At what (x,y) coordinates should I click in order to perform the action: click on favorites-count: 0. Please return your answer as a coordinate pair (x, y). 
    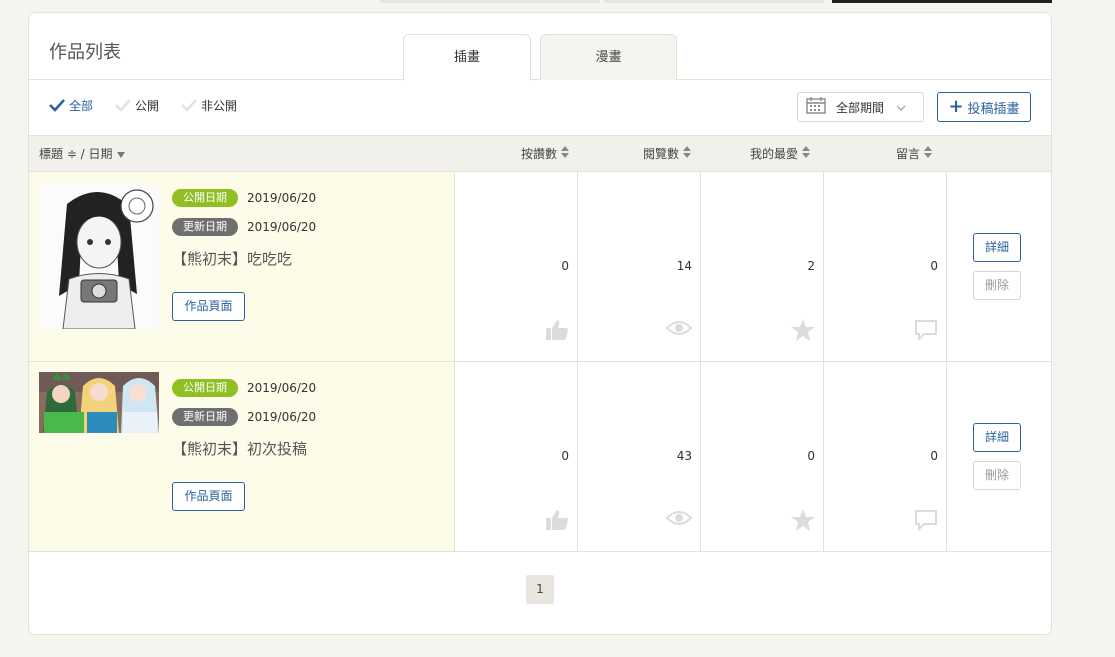
    Looking at the image, I should click on (811, 456).